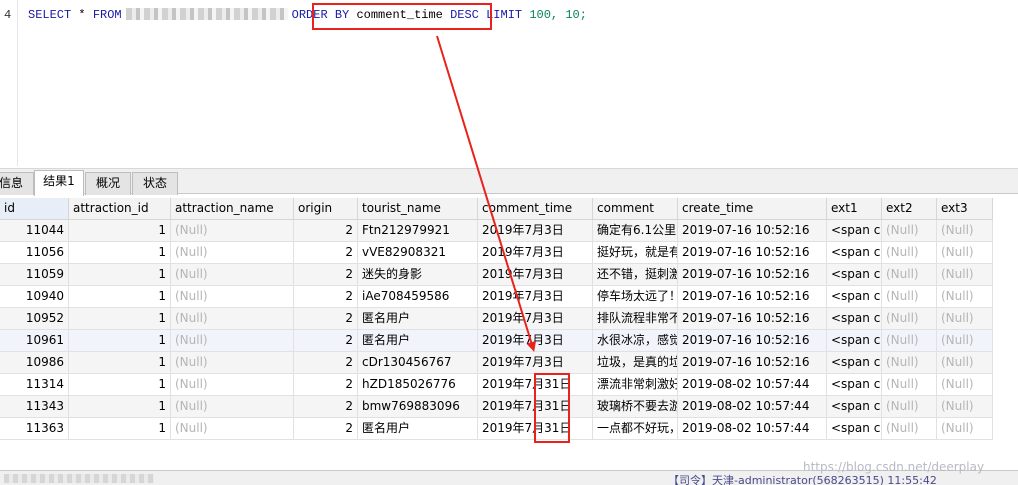 The height and width of the screenshot is (485, 1018). I want to click on cell-tourist-name: cDr130456767, so click(418, 363).